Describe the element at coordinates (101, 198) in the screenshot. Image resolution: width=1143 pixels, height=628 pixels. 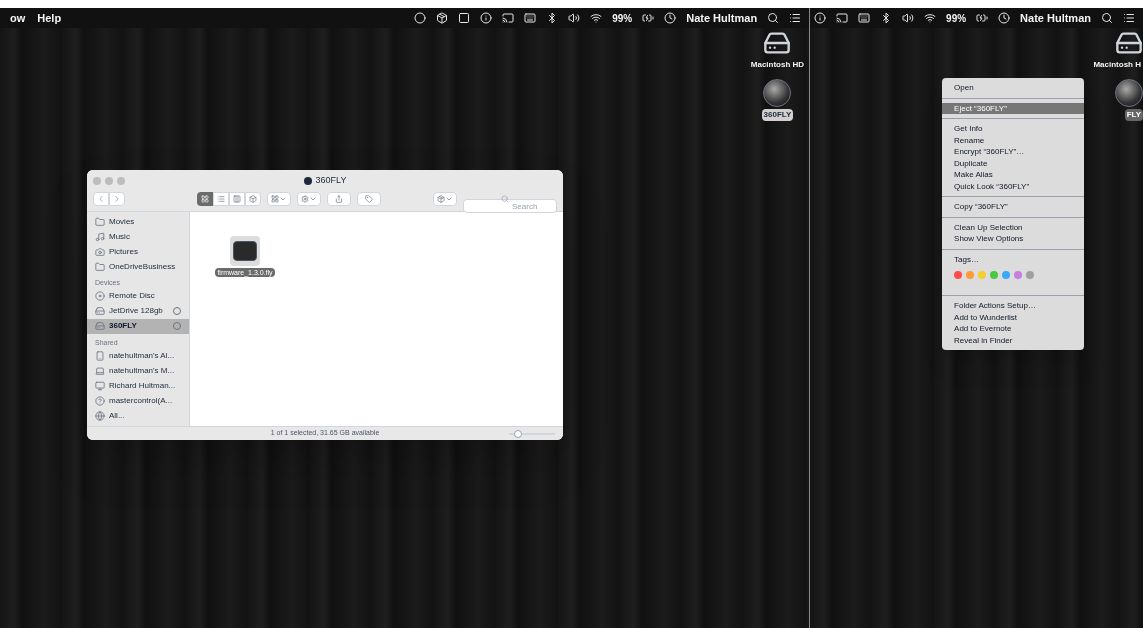
I see `chevron-left-icon` at that location.